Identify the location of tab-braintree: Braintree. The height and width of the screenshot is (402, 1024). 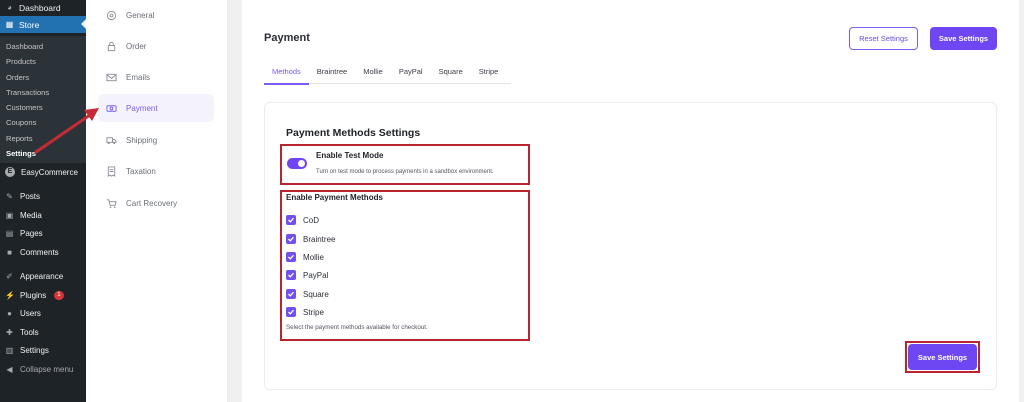
(332, 71).